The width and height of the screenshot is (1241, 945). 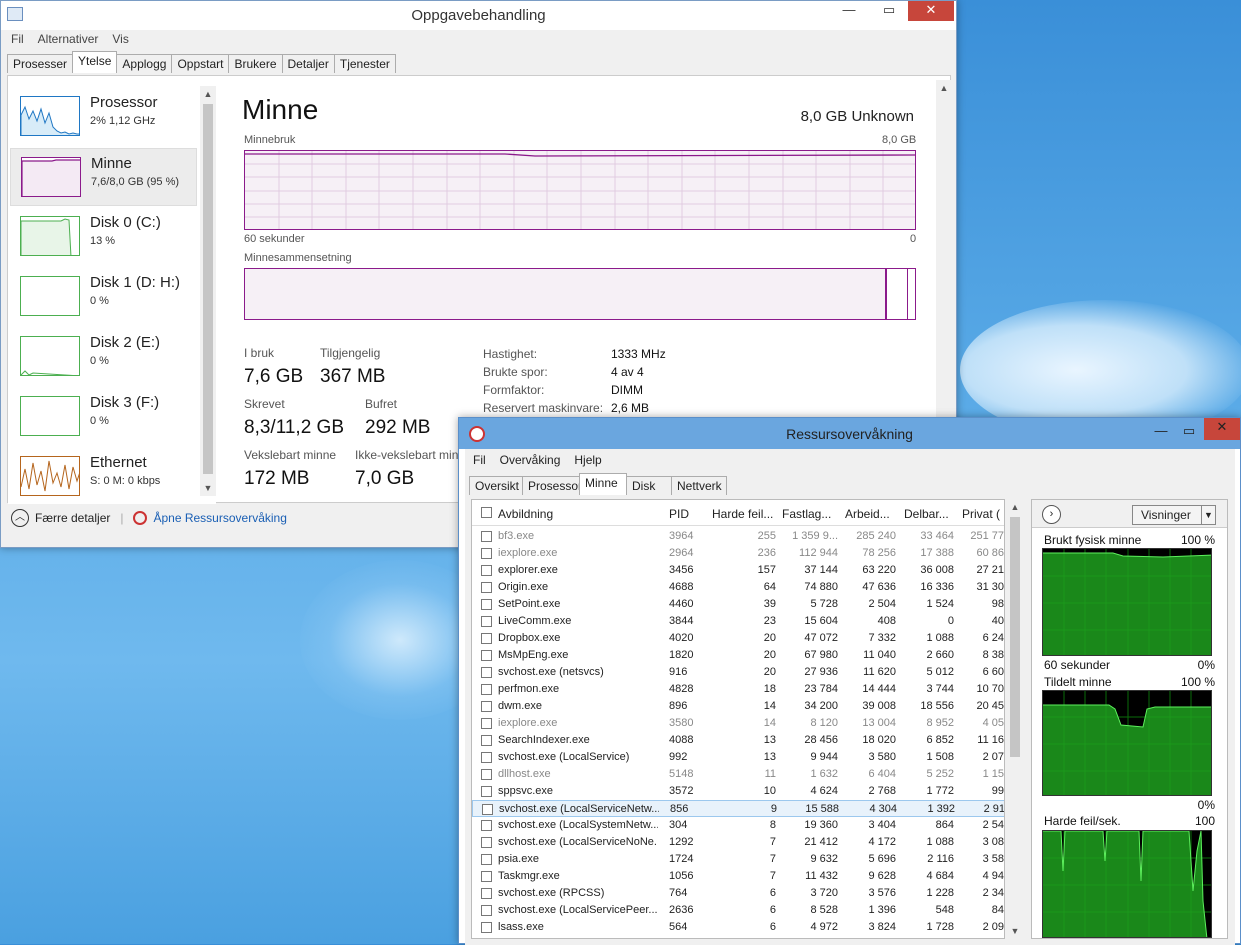 I want to click on column-private: Privat (, so click(x=982, y=514).